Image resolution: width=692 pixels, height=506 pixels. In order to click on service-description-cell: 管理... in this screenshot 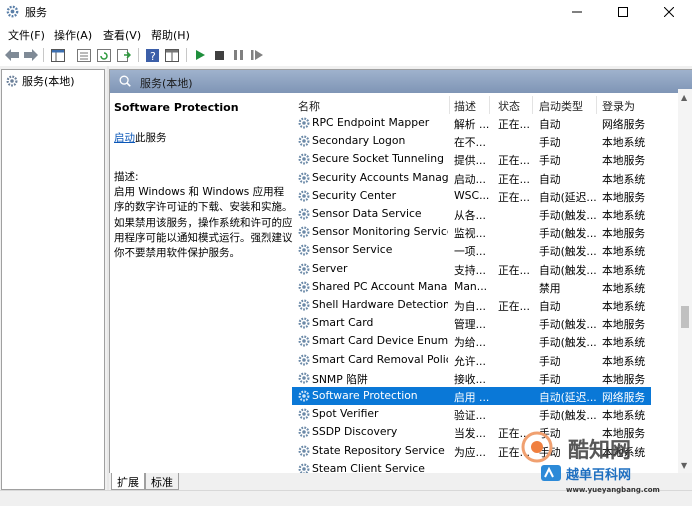, I will do `click(470, 325)`.